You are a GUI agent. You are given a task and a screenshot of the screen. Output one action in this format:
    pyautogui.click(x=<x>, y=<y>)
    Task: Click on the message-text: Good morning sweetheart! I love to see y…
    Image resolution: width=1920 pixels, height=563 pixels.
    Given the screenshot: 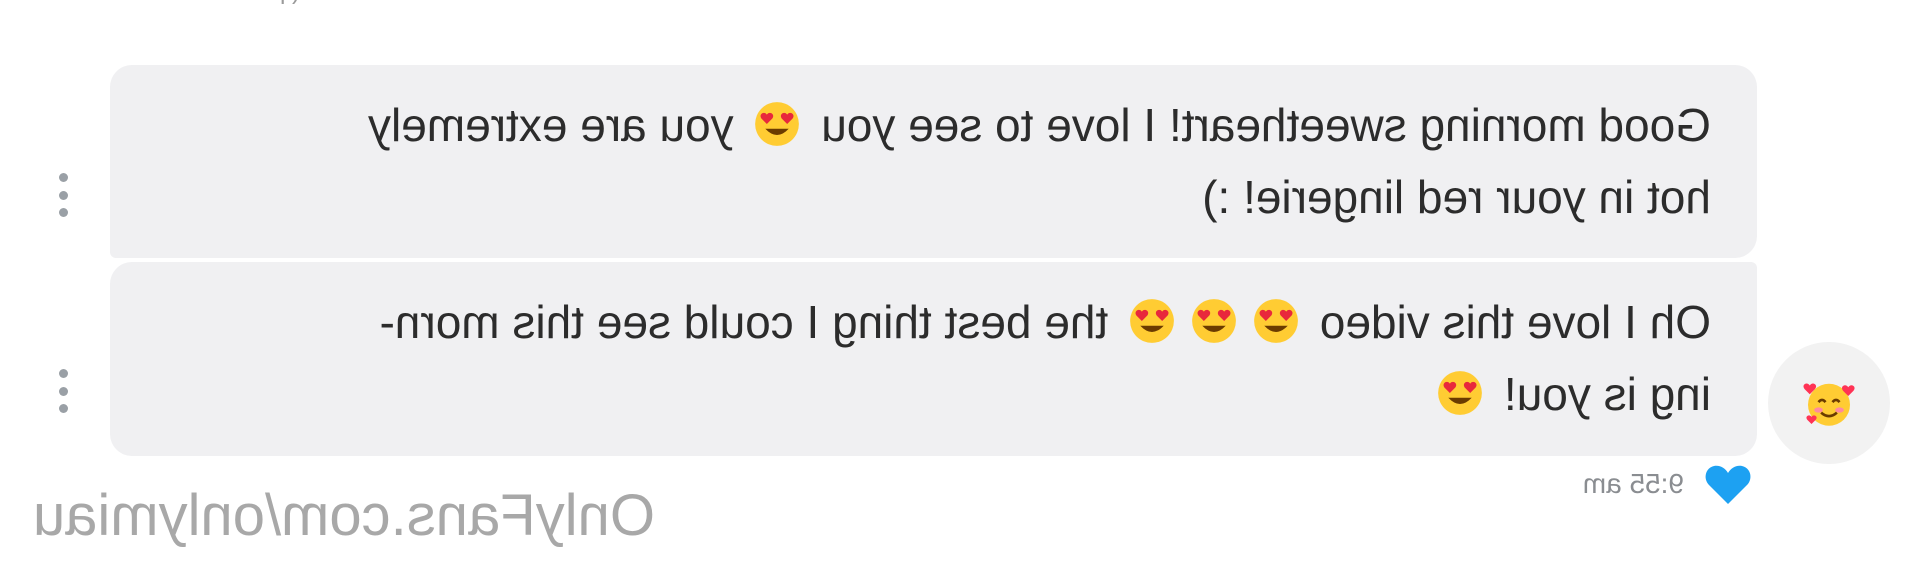 What is the action you would take?
    pyautogui.click(x=1266, y=125)
    